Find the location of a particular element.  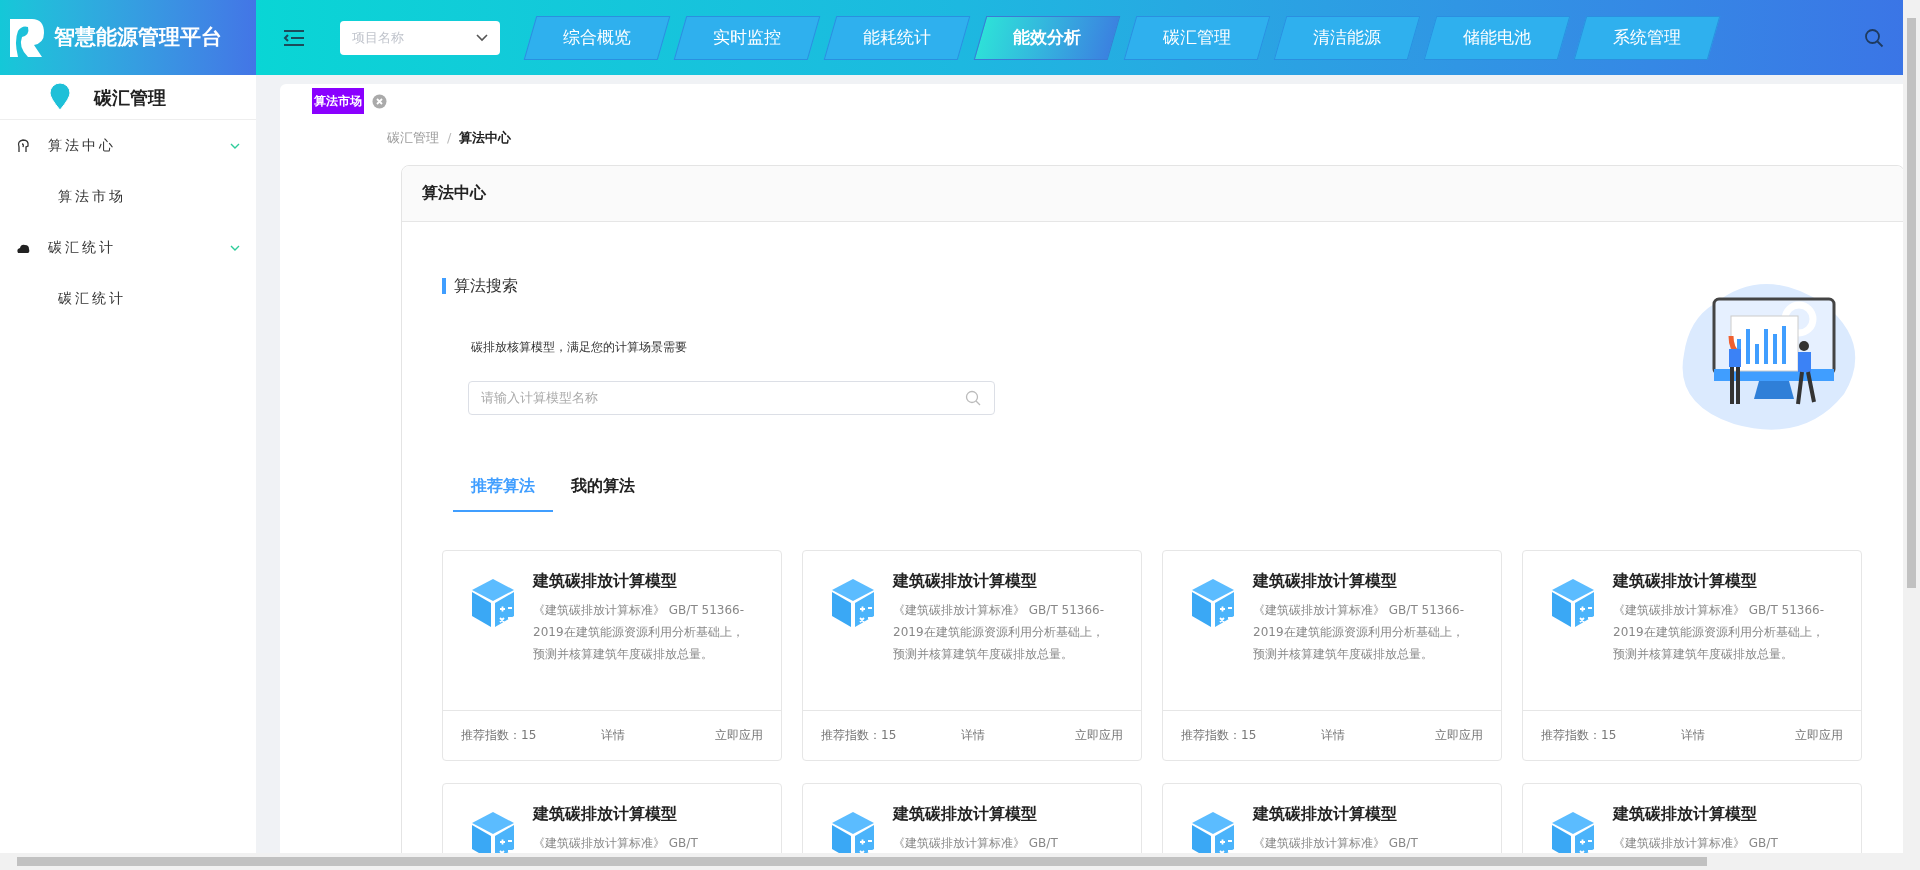

nav-tab: 储能电池 is located at coordinates (1497, 37).